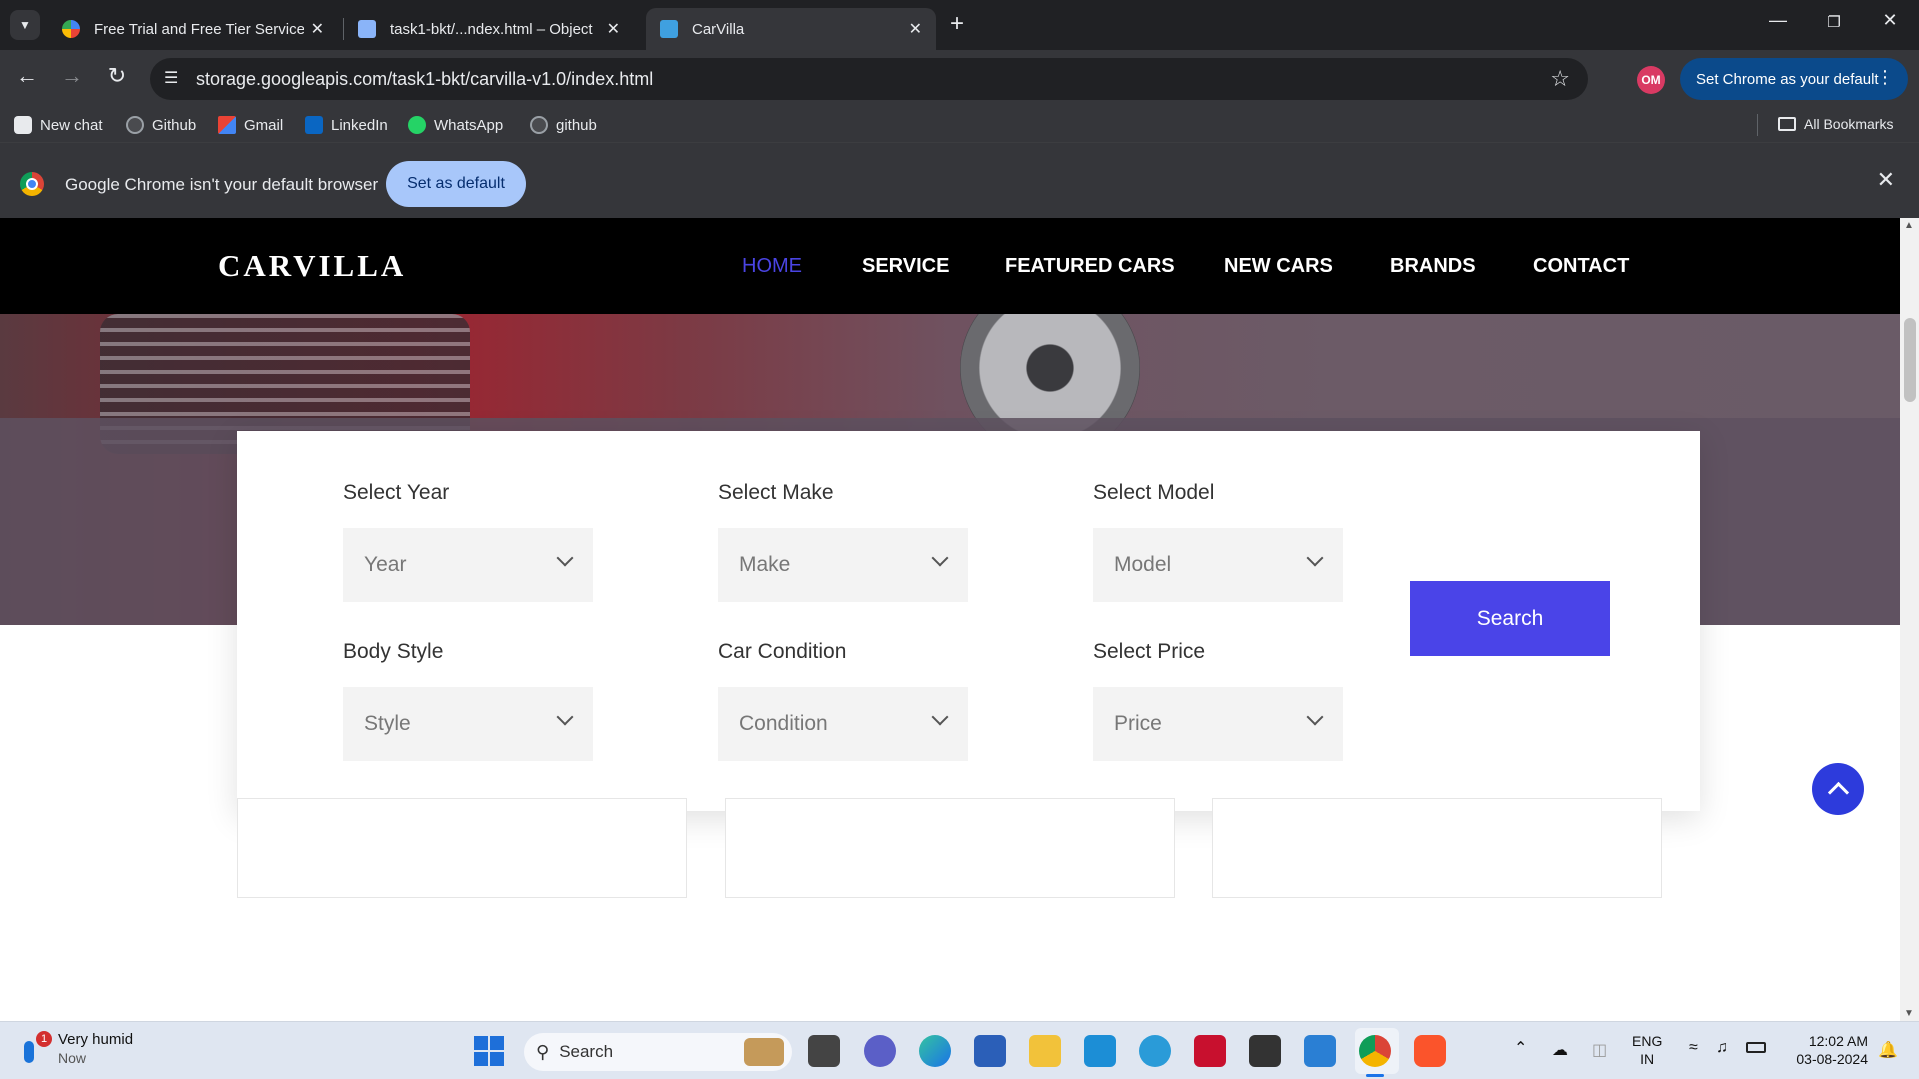 This screenshot has height=1079, width=1919. What do you see at coordinates (456, 184) in the screenshot?
I see `set-as-default-button: Set as default` at bounding box center [456, 184].